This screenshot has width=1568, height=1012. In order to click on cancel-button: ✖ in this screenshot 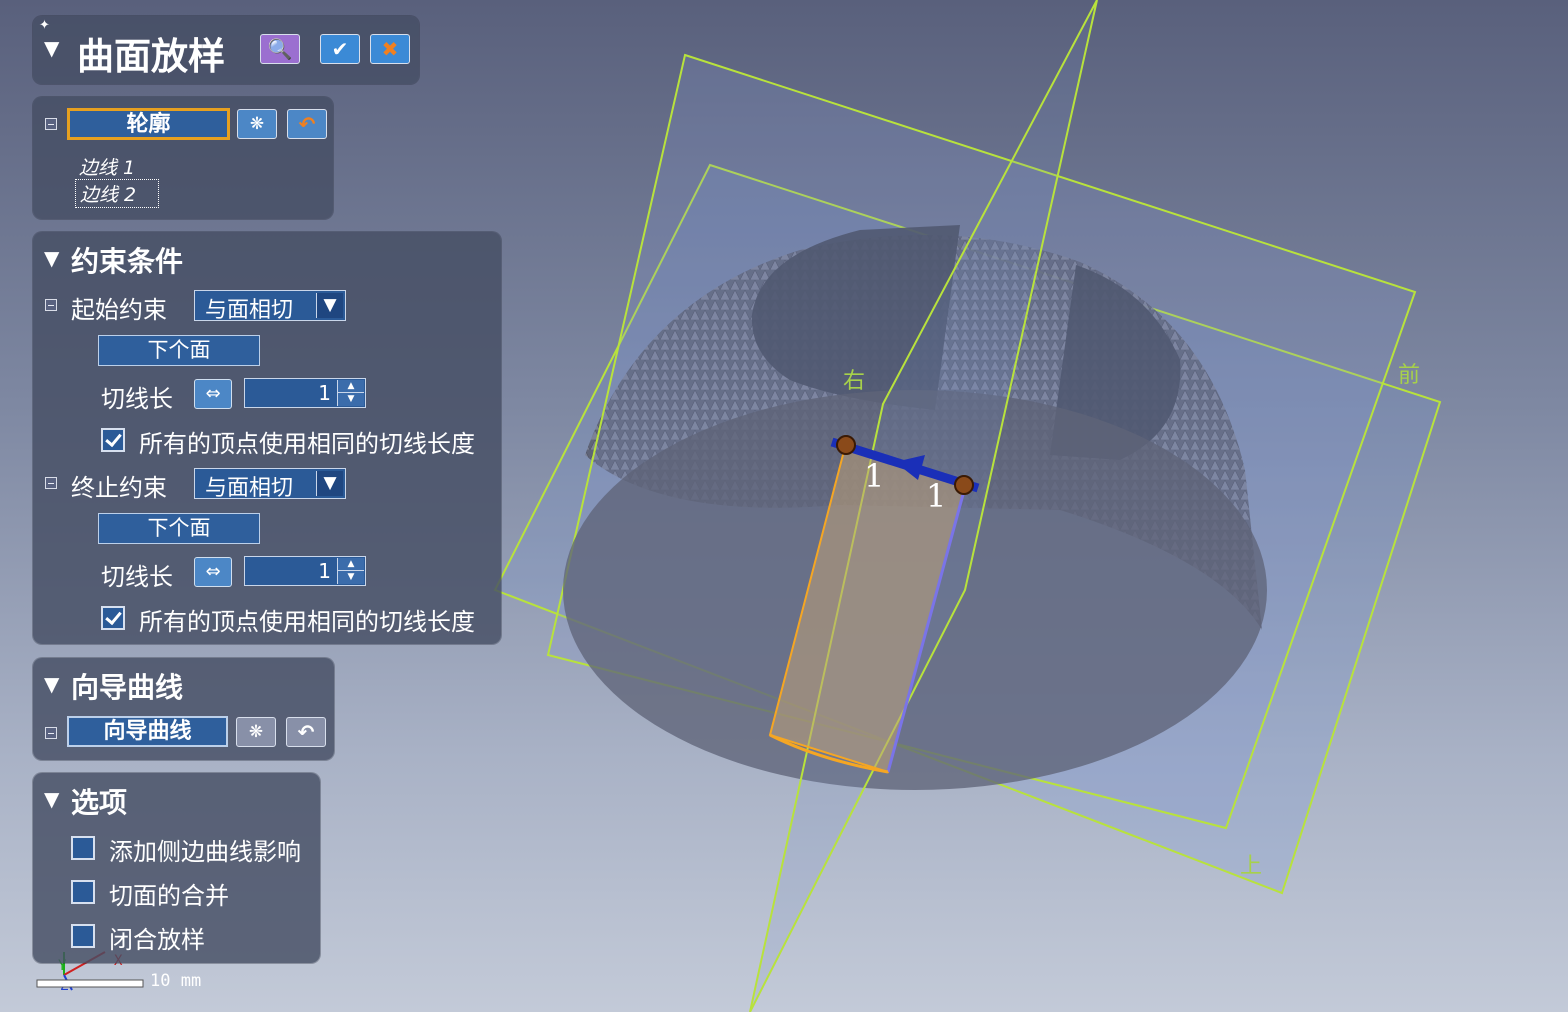, I will do `click(390, 49)`.